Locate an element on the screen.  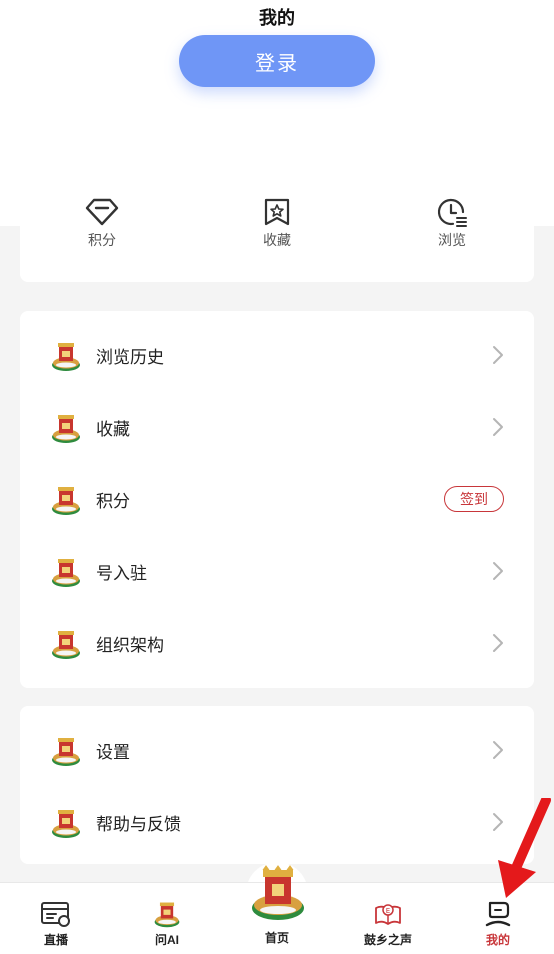
tab-mine: 我的 is located at coordinates (498, 918).